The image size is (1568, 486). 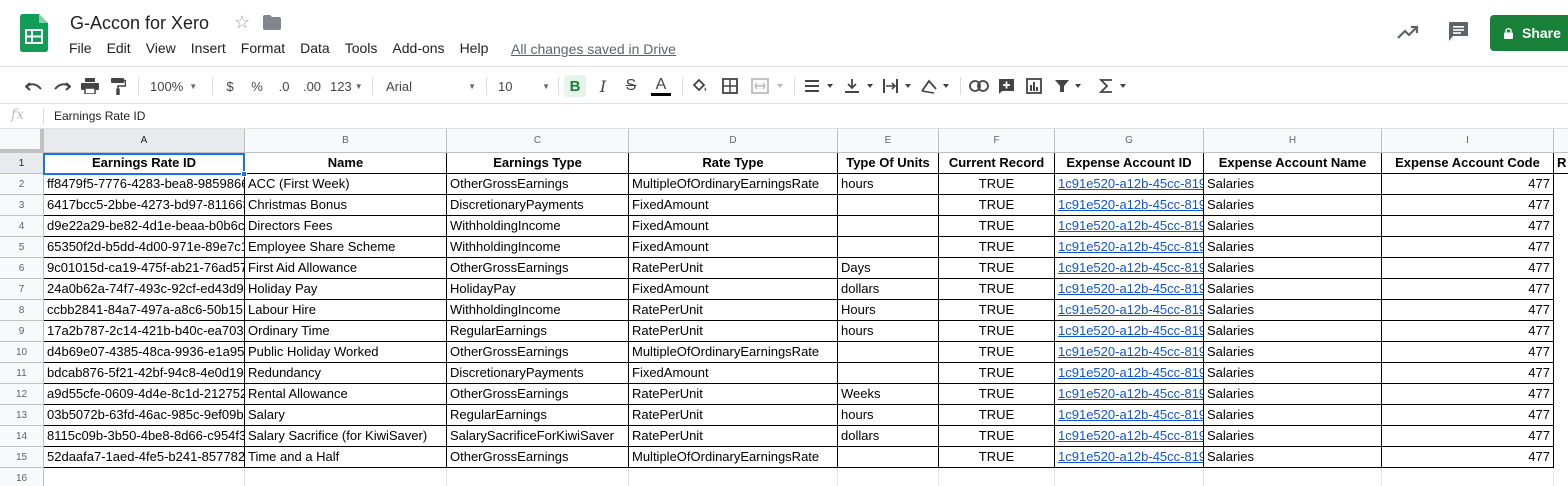 I want to click on type-of-units-cell: dollars, so click(x=888, y=289).